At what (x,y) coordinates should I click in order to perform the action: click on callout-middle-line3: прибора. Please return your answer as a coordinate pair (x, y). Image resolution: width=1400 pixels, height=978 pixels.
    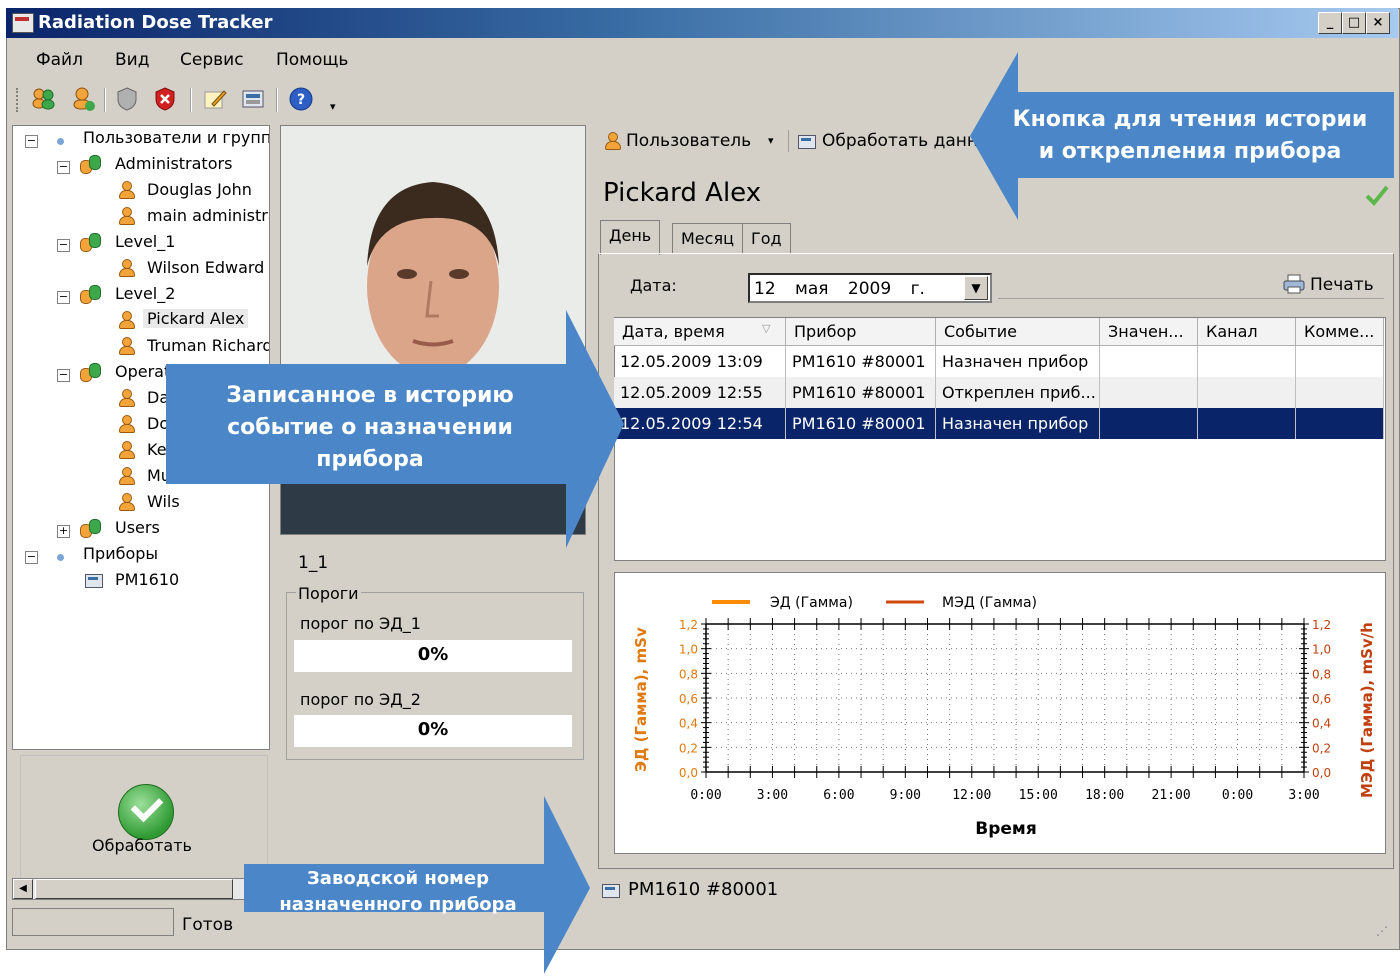
    Looking at the image, I should click on (370, 459).